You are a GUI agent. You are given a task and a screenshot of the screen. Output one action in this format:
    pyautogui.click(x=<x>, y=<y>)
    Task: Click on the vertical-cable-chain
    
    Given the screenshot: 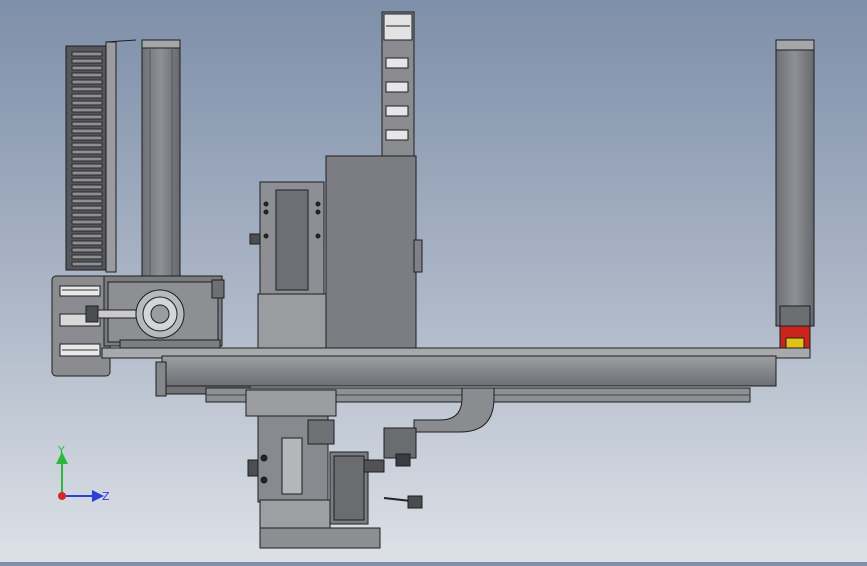 What is the action you would take?
    pyautogui.click(x=101, y=156)
    